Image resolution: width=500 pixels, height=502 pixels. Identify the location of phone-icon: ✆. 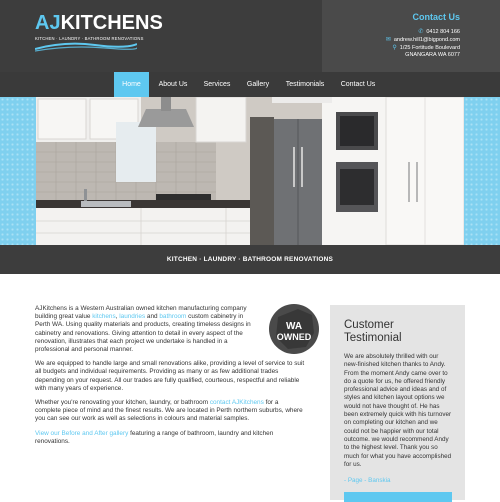
(421, 32).